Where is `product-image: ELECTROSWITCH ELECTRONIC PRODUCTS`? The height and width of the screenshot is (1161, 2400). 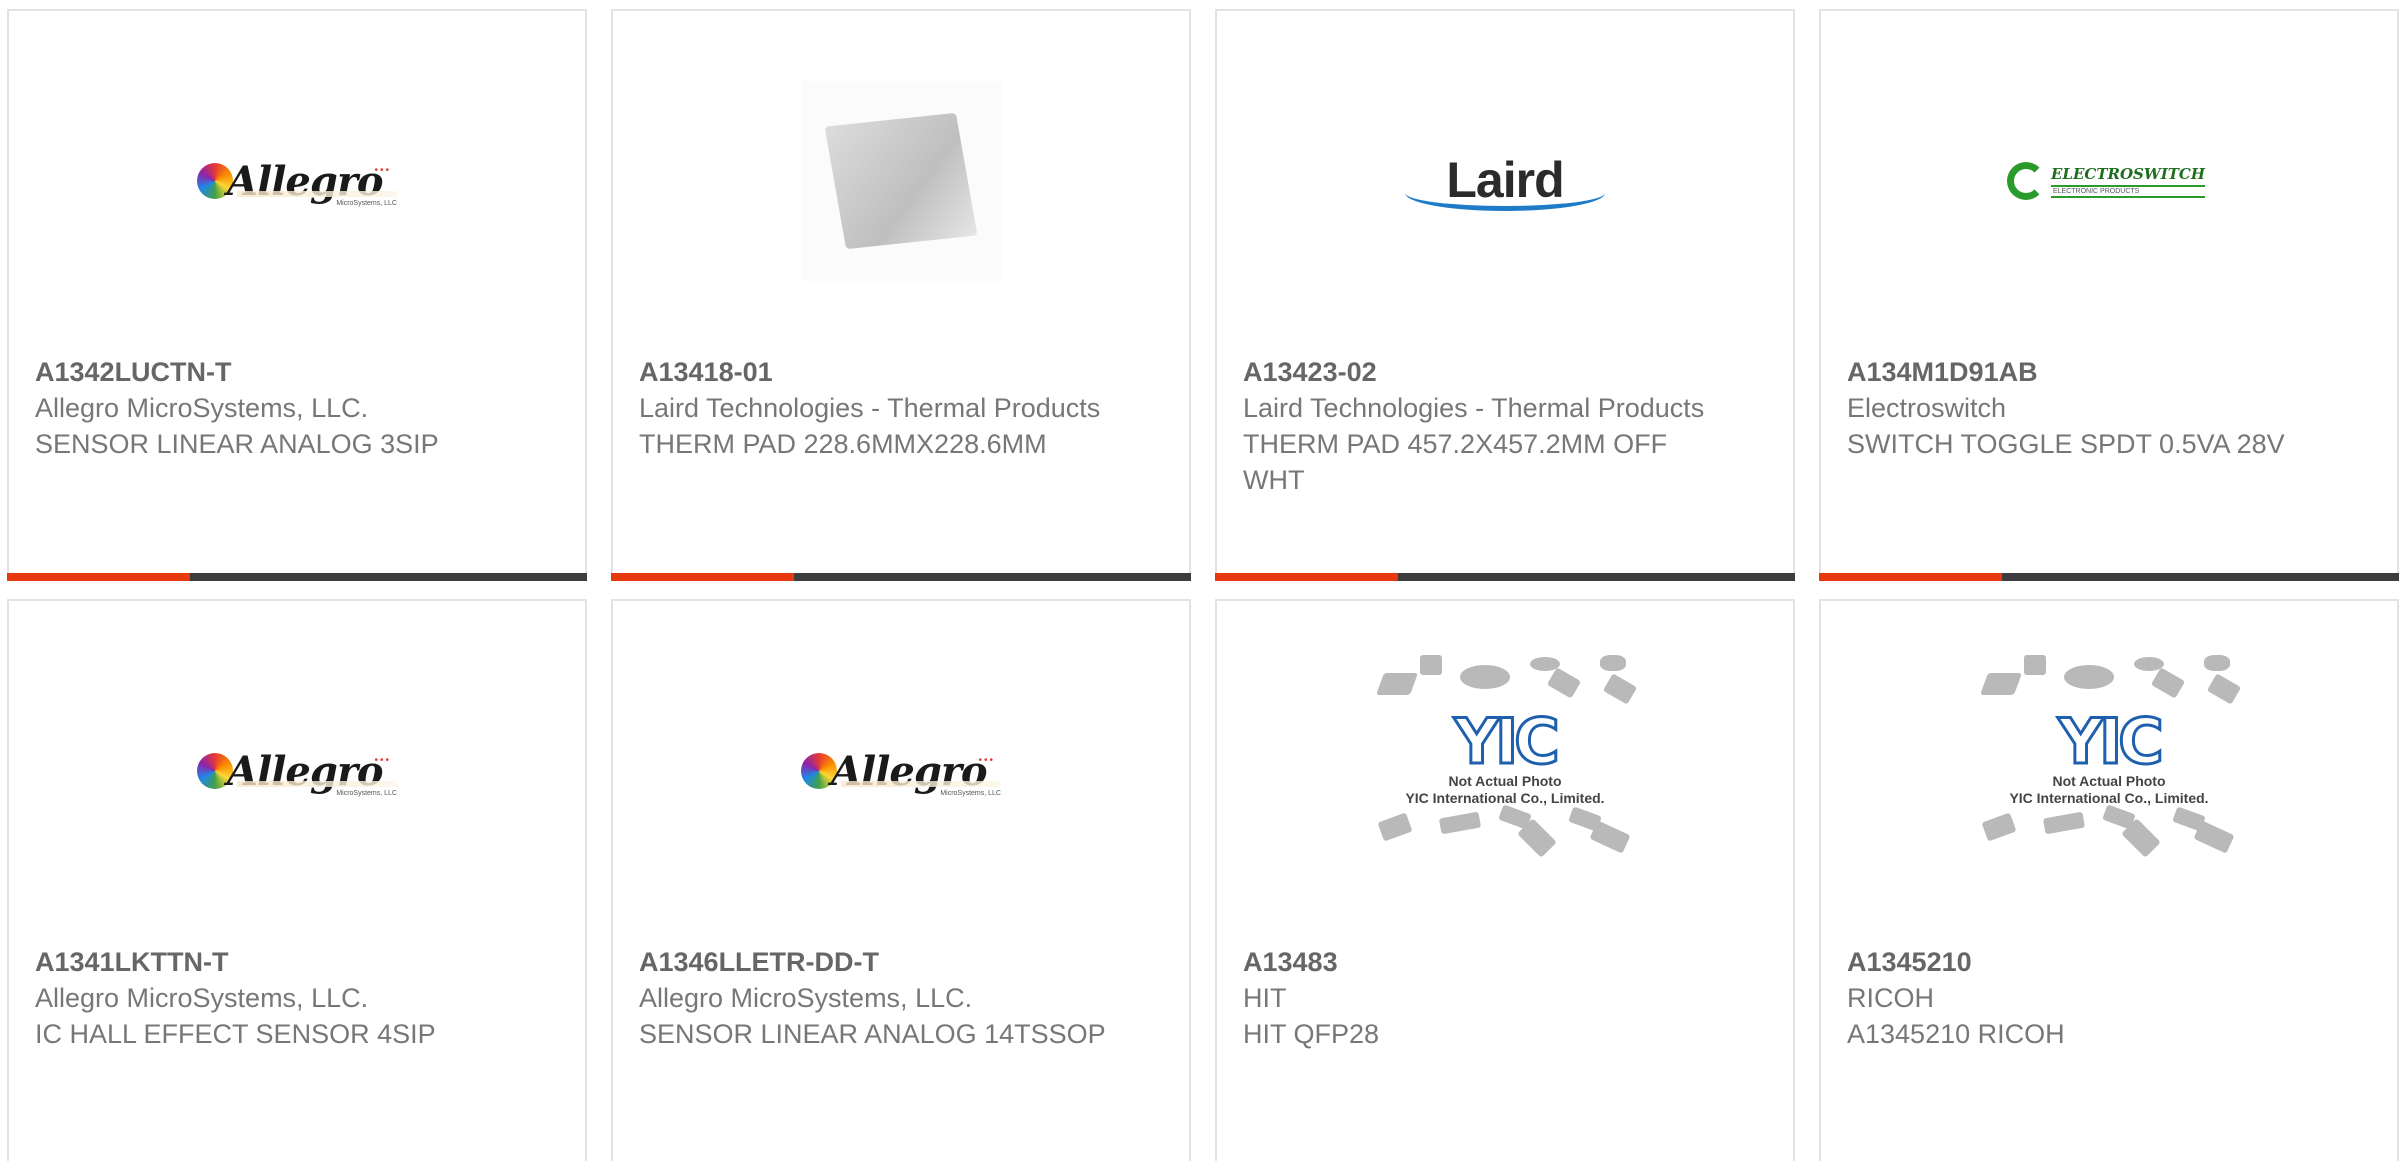 product-image: ELECTROSWITCH ELECTRONIC PRODUCTS is located at coordinates (2109, 181).